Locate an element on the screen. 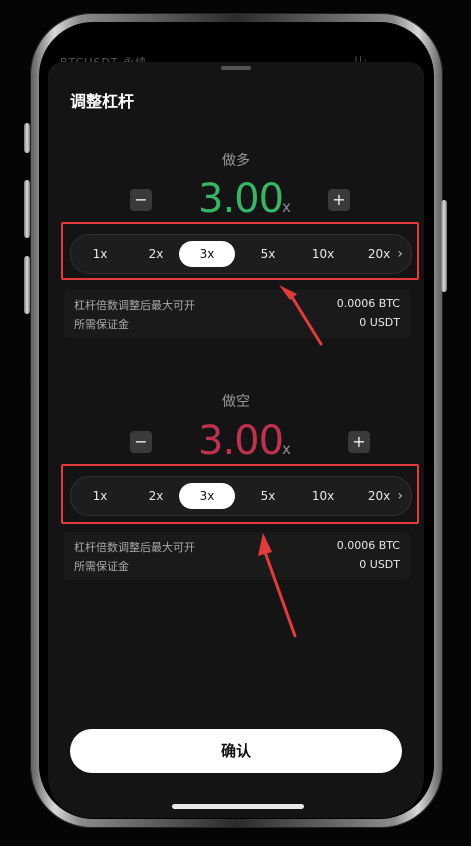 Image resolution: width=471 pixels, height=846 pixels. short-arrow-icon is located at coordinates (277, 585).